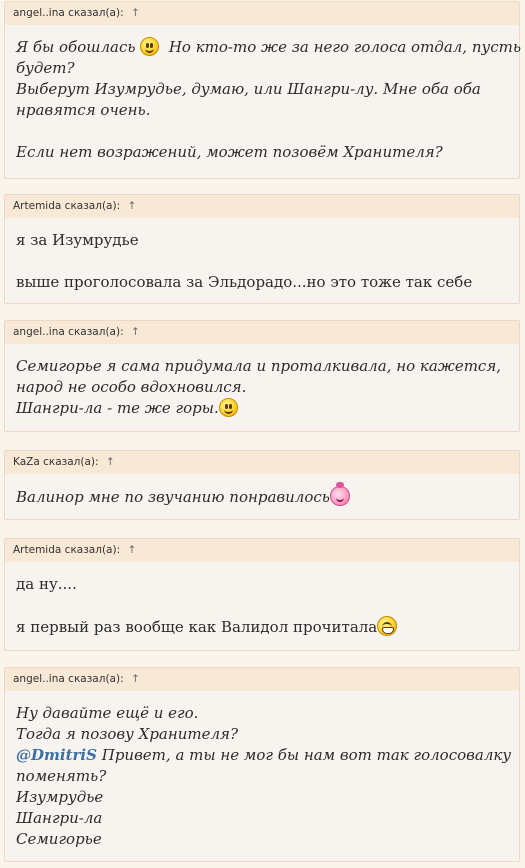 This screenshot has height=868, width=525. I want to click on quote-line: я за Изумрудье, so click(77, 240).